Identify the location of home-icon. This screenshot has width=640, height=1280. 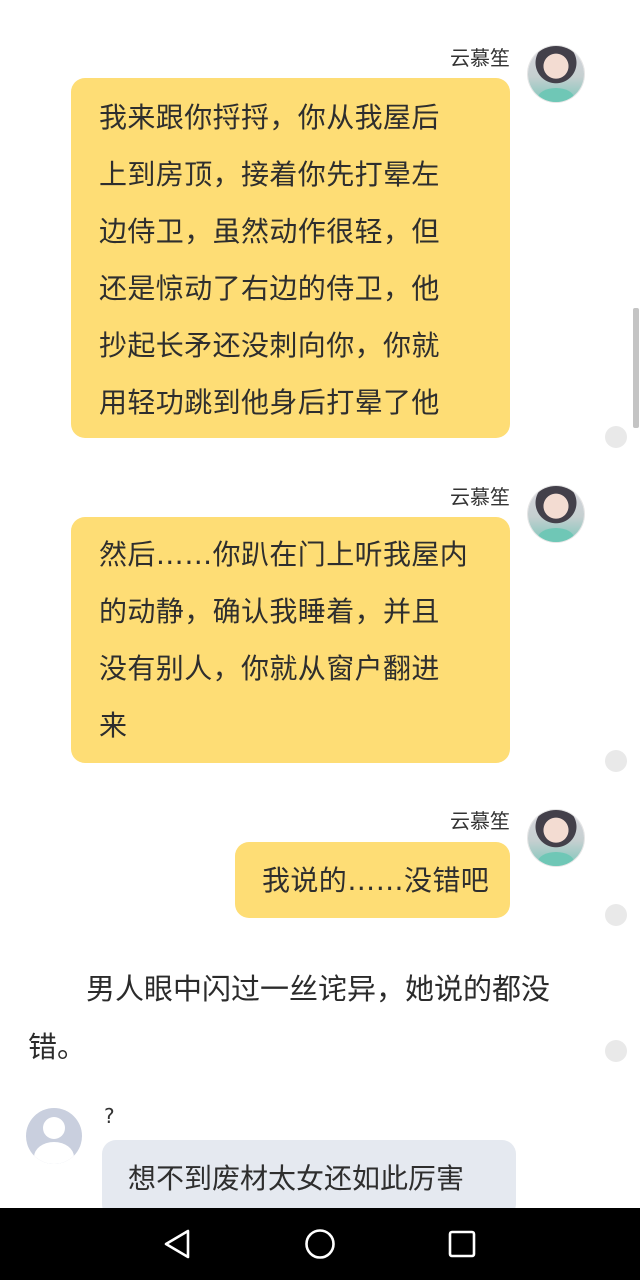
(320, 1244).